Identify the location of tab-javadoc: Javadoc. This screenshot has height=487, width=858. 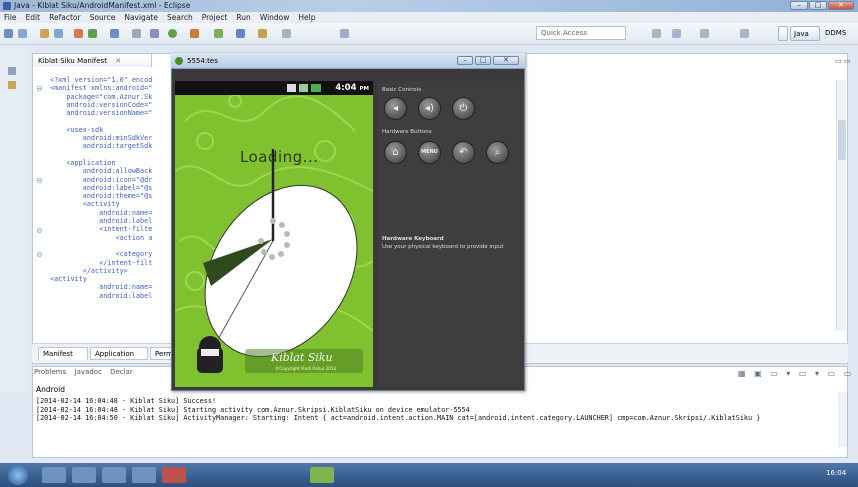
(88, 372).